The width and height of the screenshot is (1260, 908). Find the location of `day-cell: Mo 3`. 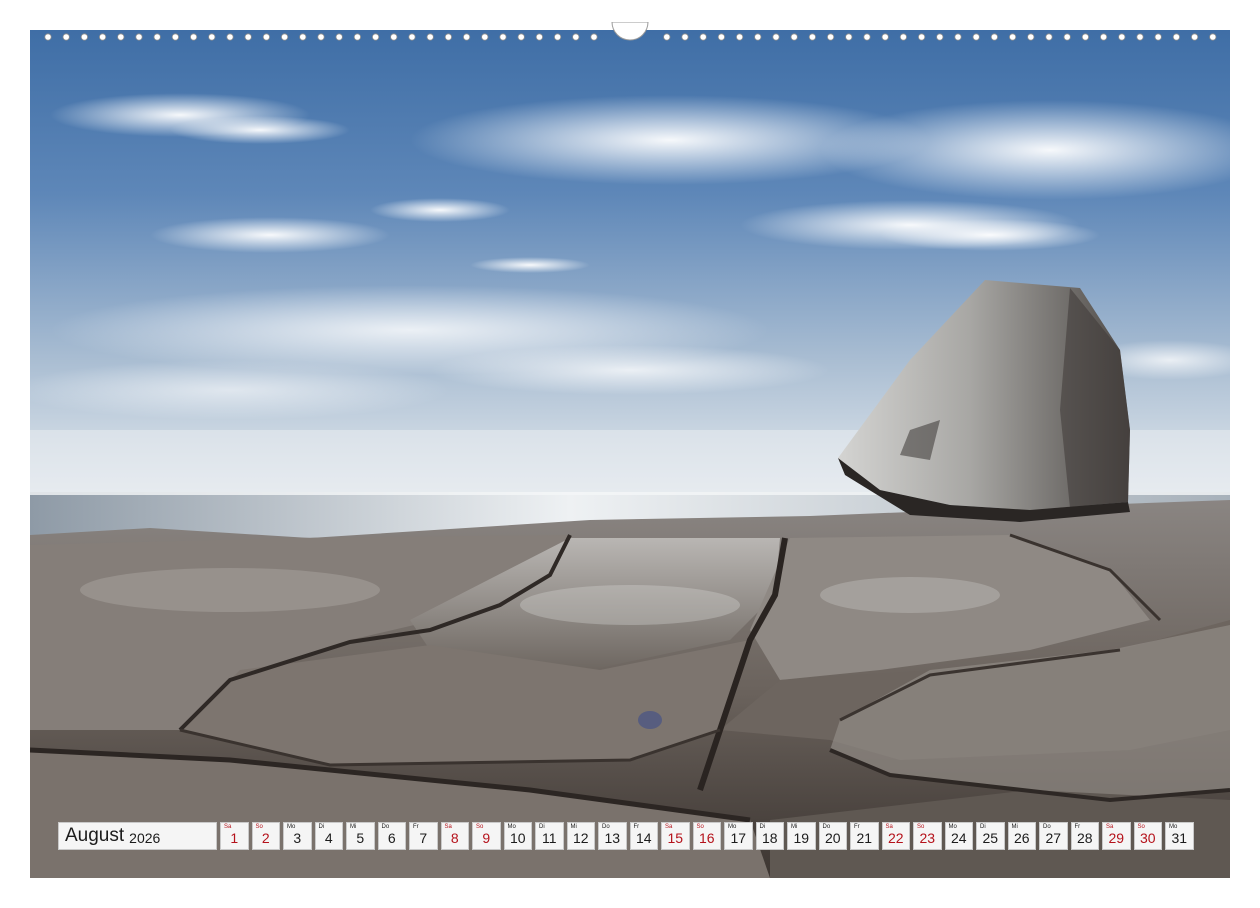

day-cell: Mo 3 is located at coordinates (297, 836).